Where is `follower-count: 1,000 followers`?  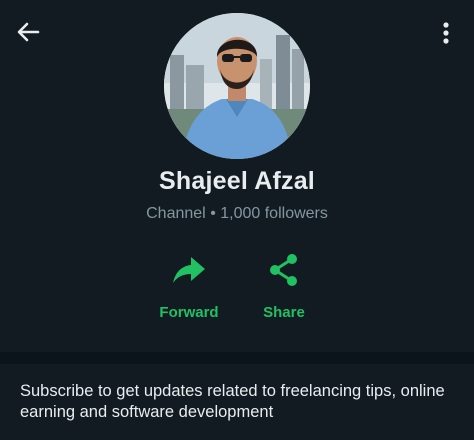
follower-count: 1,000 followers is located at coordinates (274, 213).